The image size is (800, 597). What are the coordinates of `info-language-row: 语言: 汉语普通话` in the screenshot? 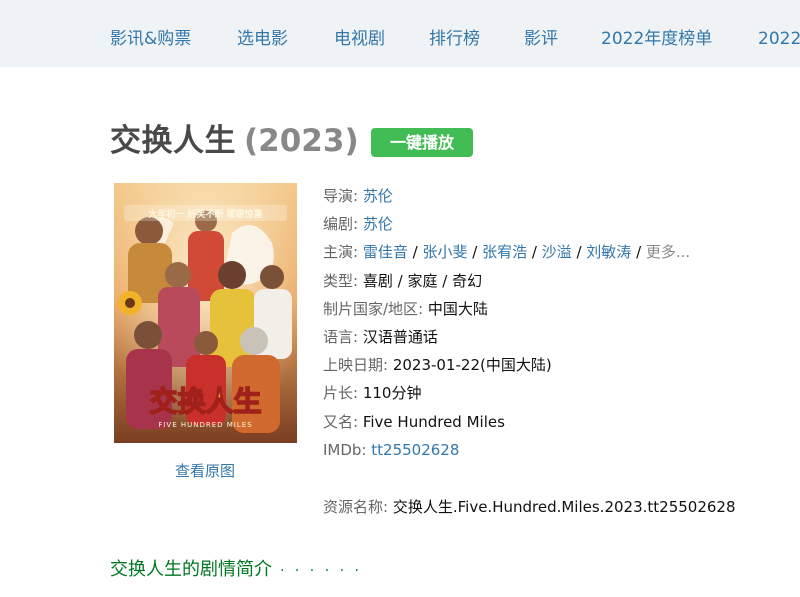 It's located at (380, 336).